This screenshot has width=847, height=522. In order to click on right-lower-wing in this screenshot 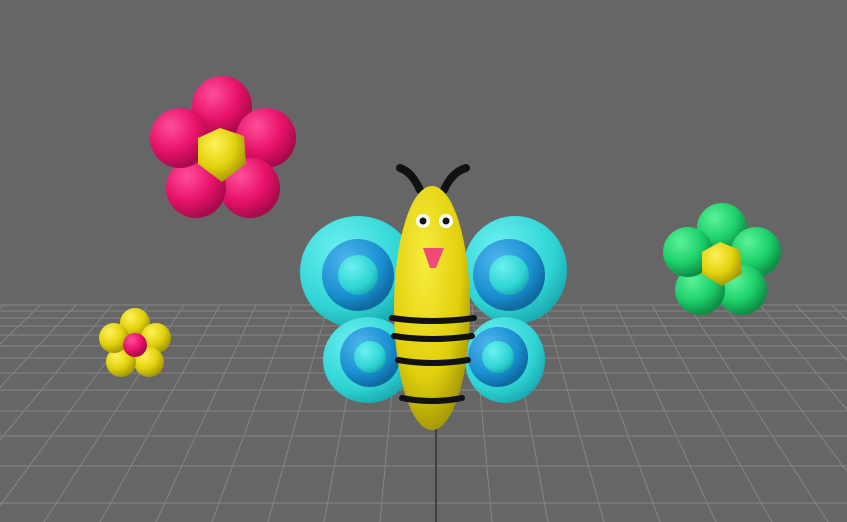, I will do `click(505, 360)`.